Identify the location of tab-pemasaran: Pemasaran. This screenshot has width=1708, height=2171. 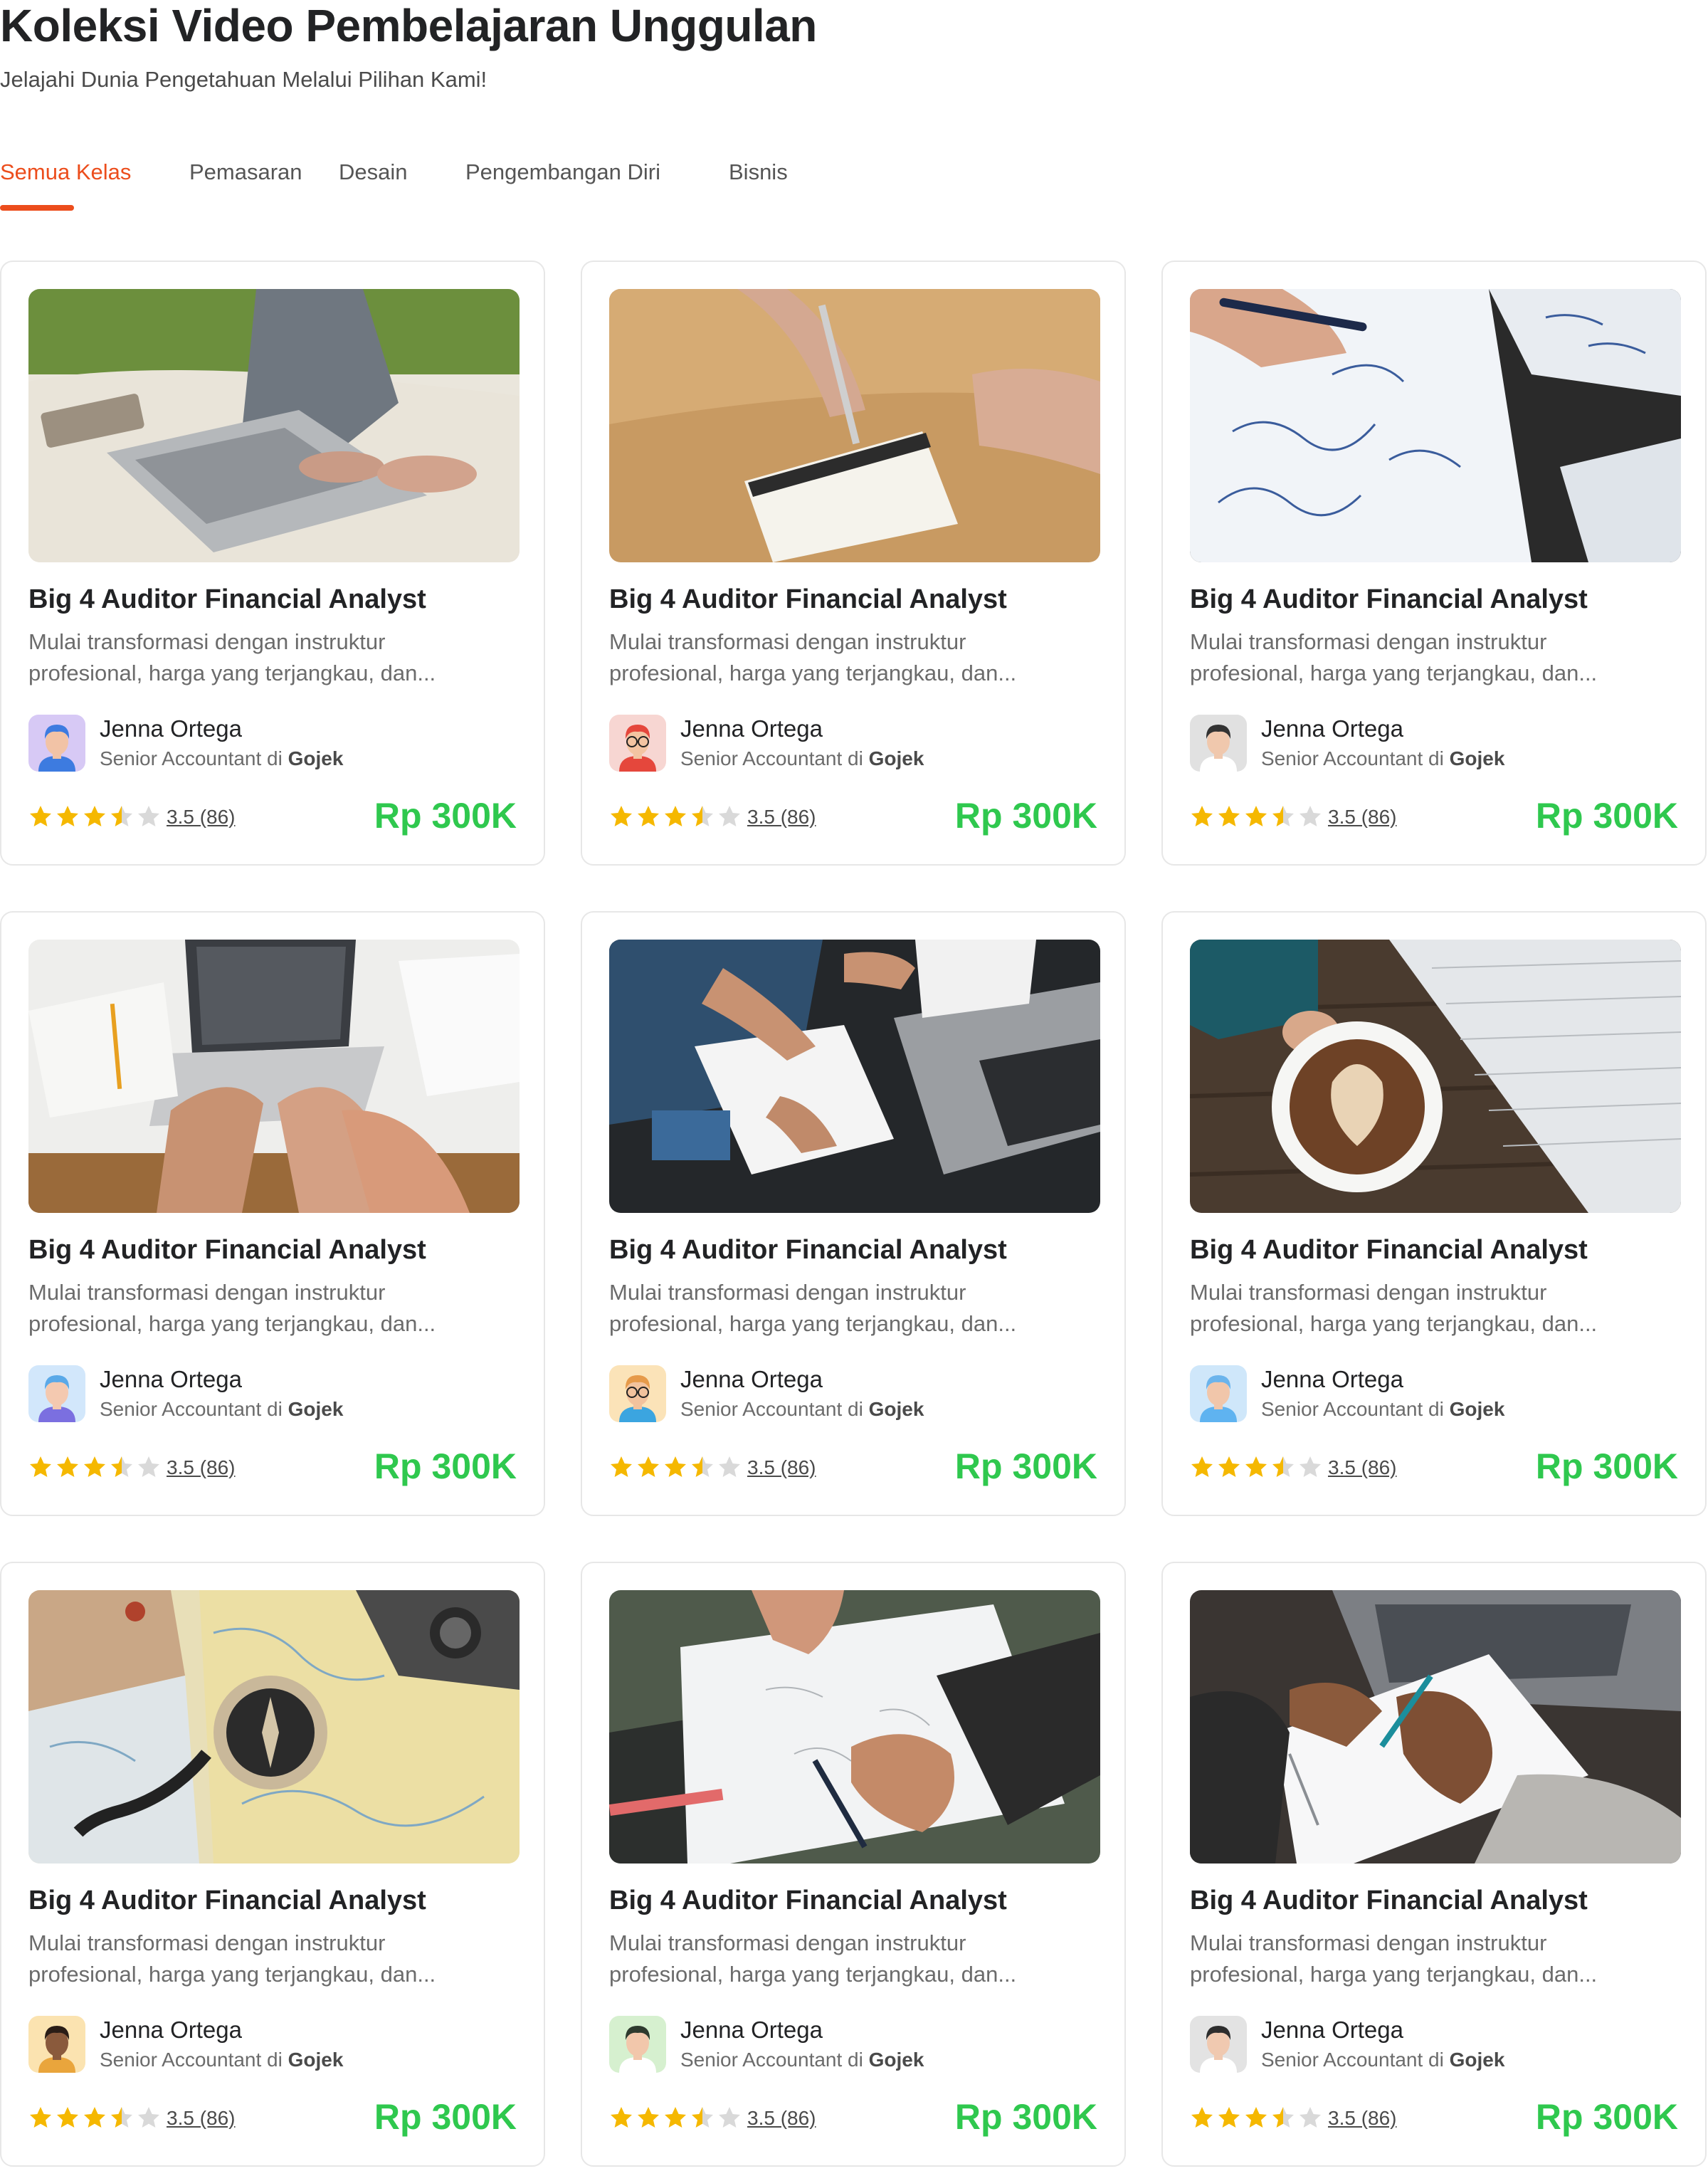
(264, 185).